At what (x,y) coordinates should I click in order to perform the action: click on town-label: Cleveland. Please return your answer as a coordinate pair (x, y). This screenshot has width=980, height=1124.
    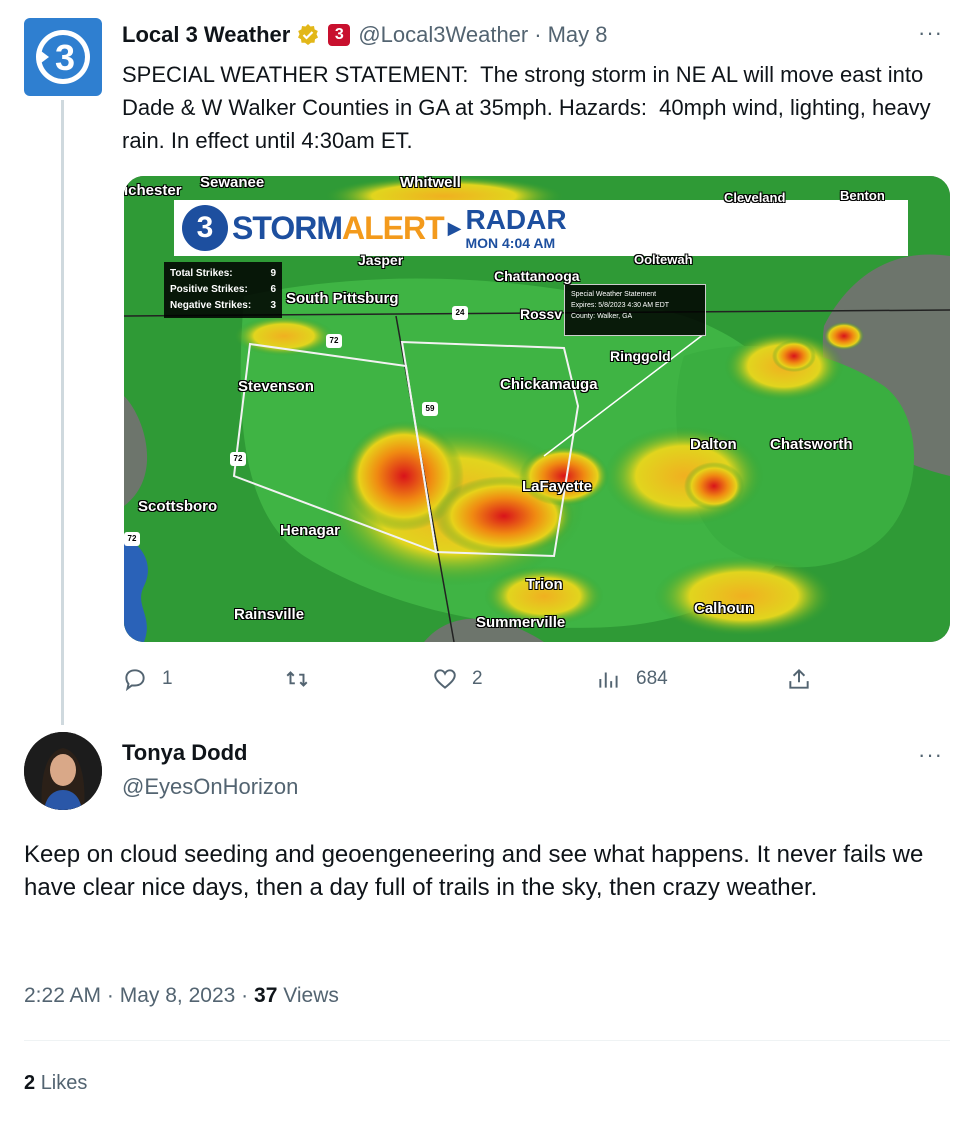
    Looking at the image, I should click on (755, 197).